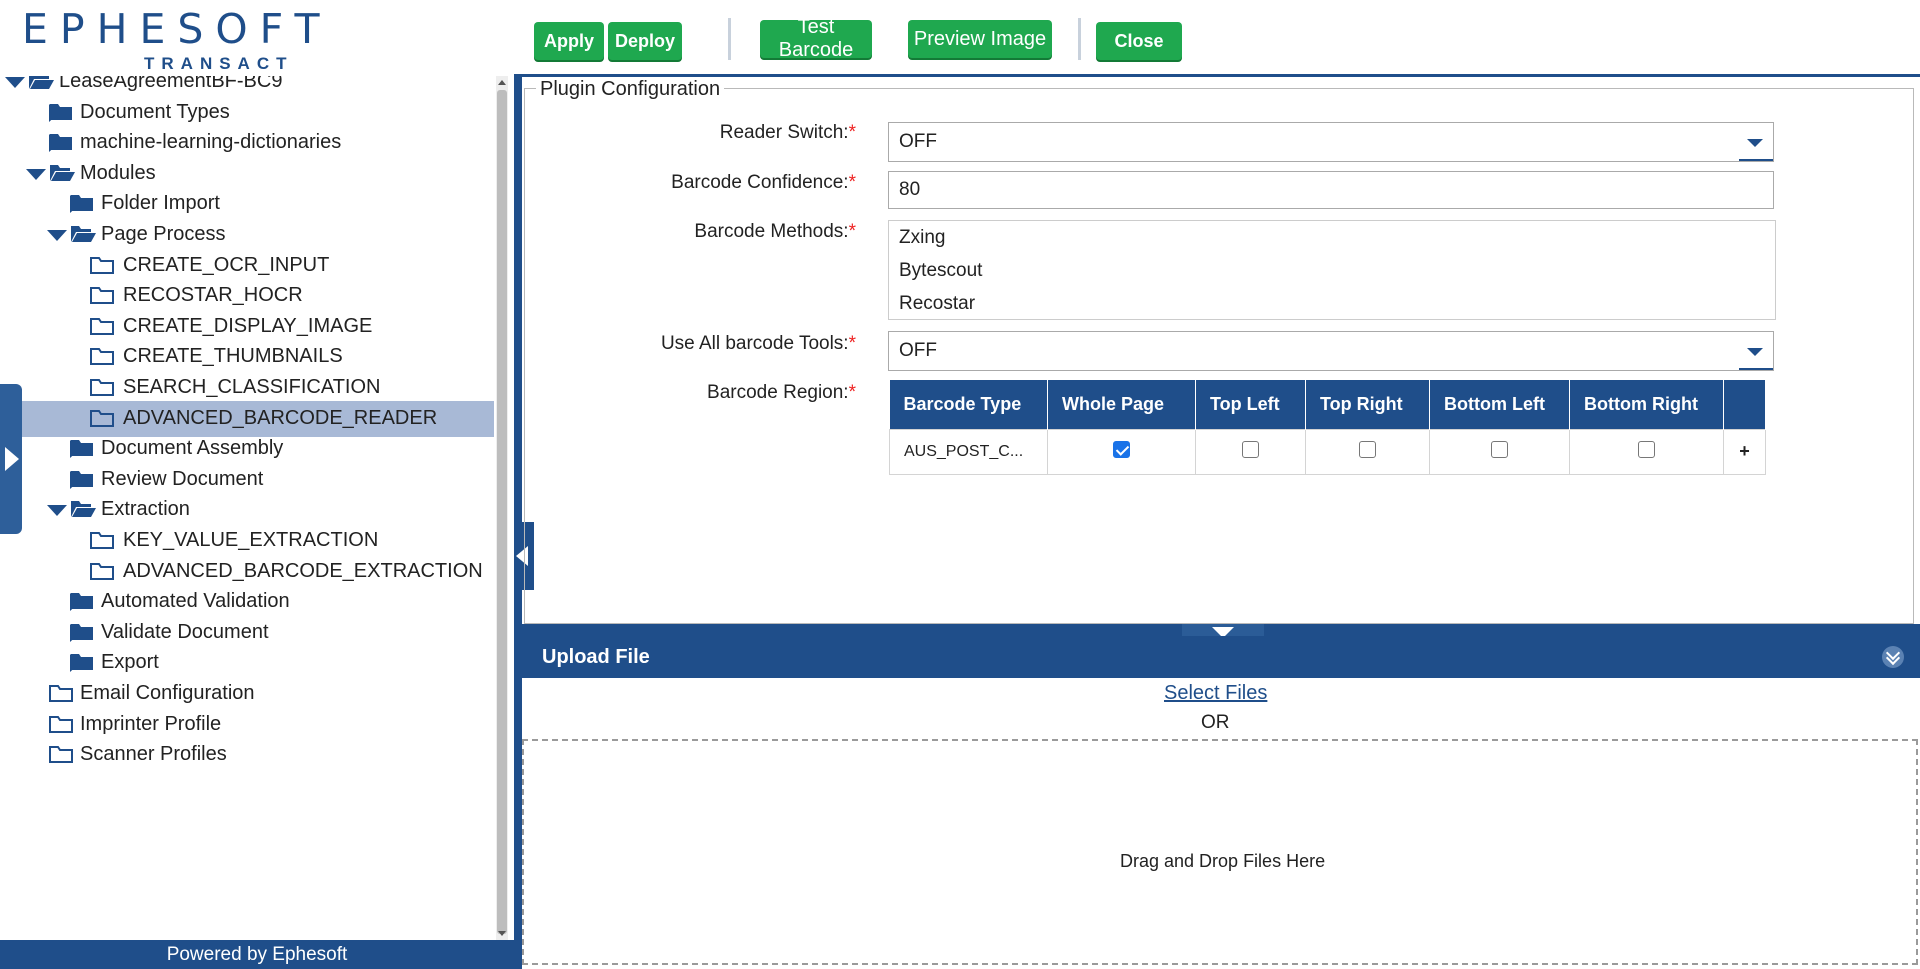 The height and width of the screenshot is (969, 1920). Describe the element at coordinates (816, 38) in the screenshot. I see `test-barcode-button: Test Barcode` at that location.